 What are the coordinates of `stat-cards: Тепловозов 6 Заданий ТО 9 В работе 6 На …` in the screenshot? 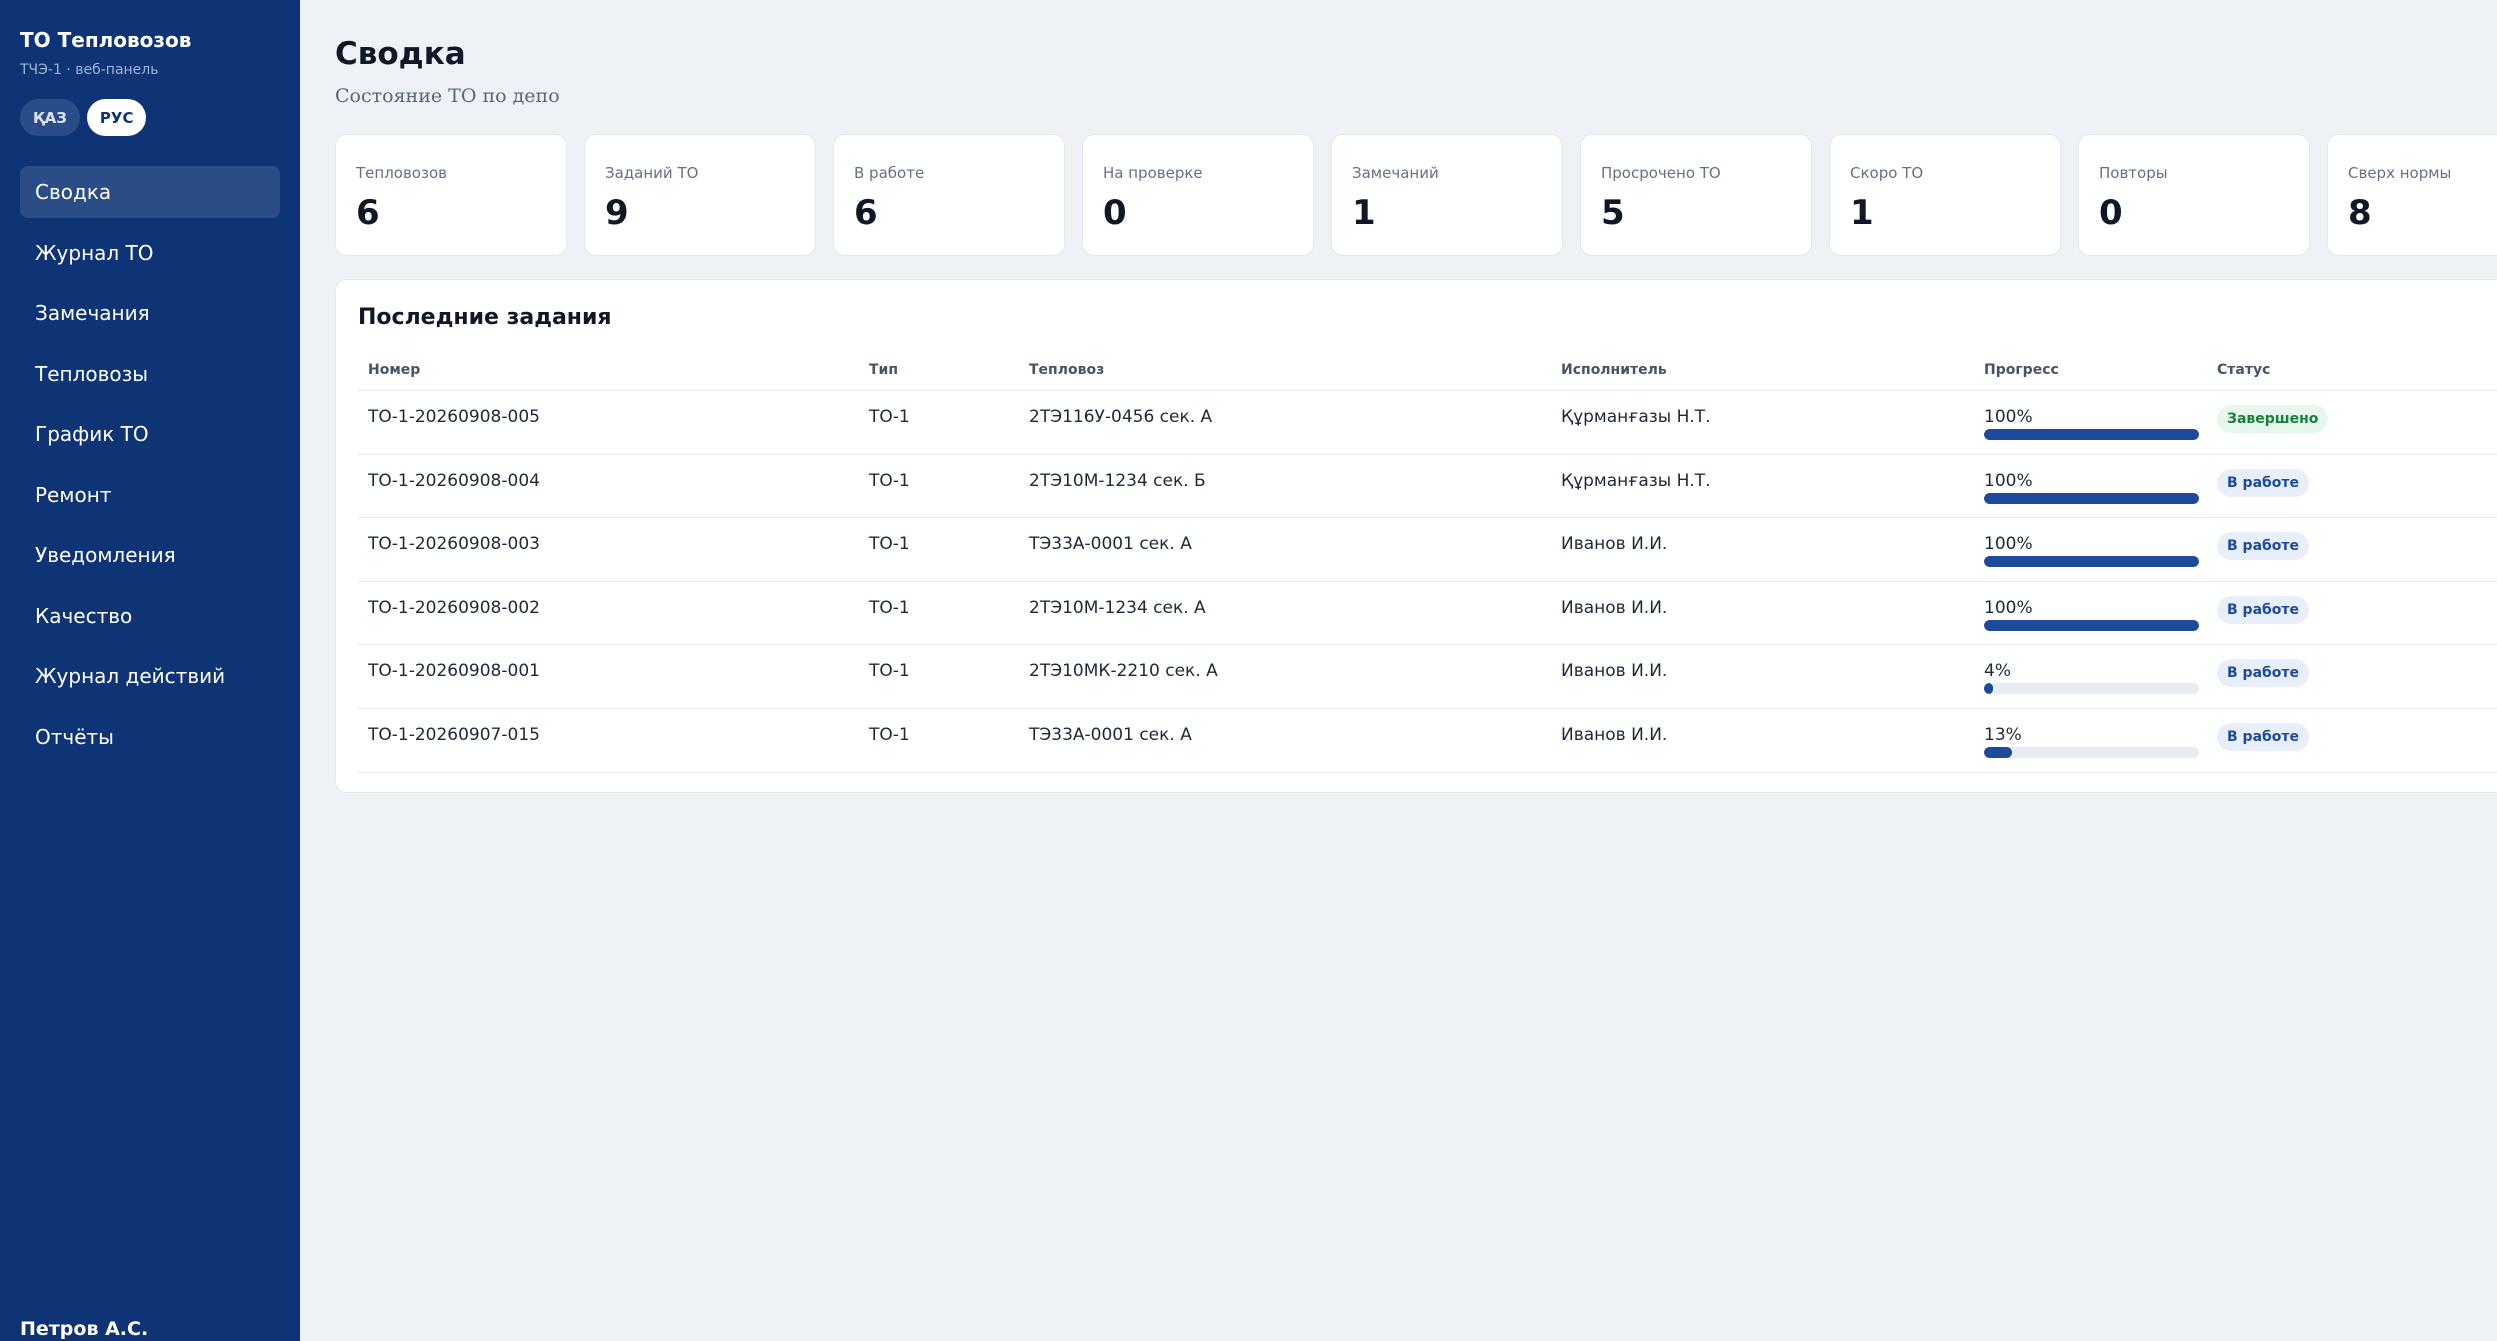 It's located at (1416, 195).